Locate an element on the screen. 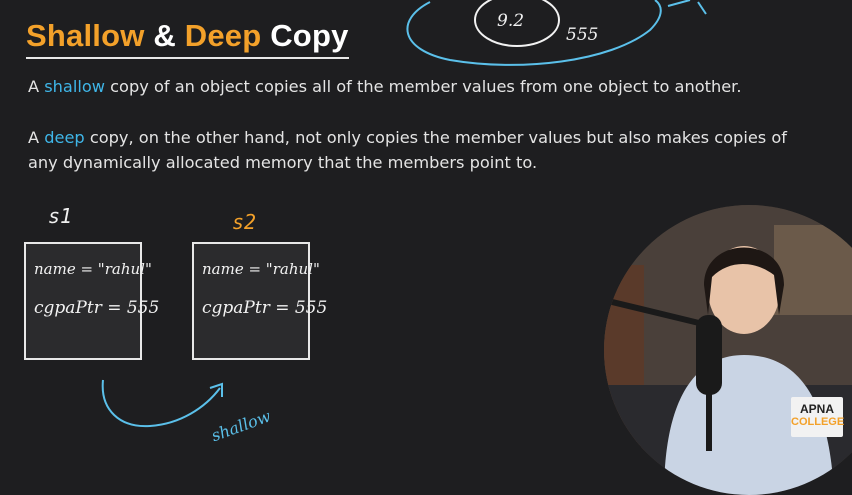  s1-name-field: name = "rahul" is located at coordinates (93, 269).